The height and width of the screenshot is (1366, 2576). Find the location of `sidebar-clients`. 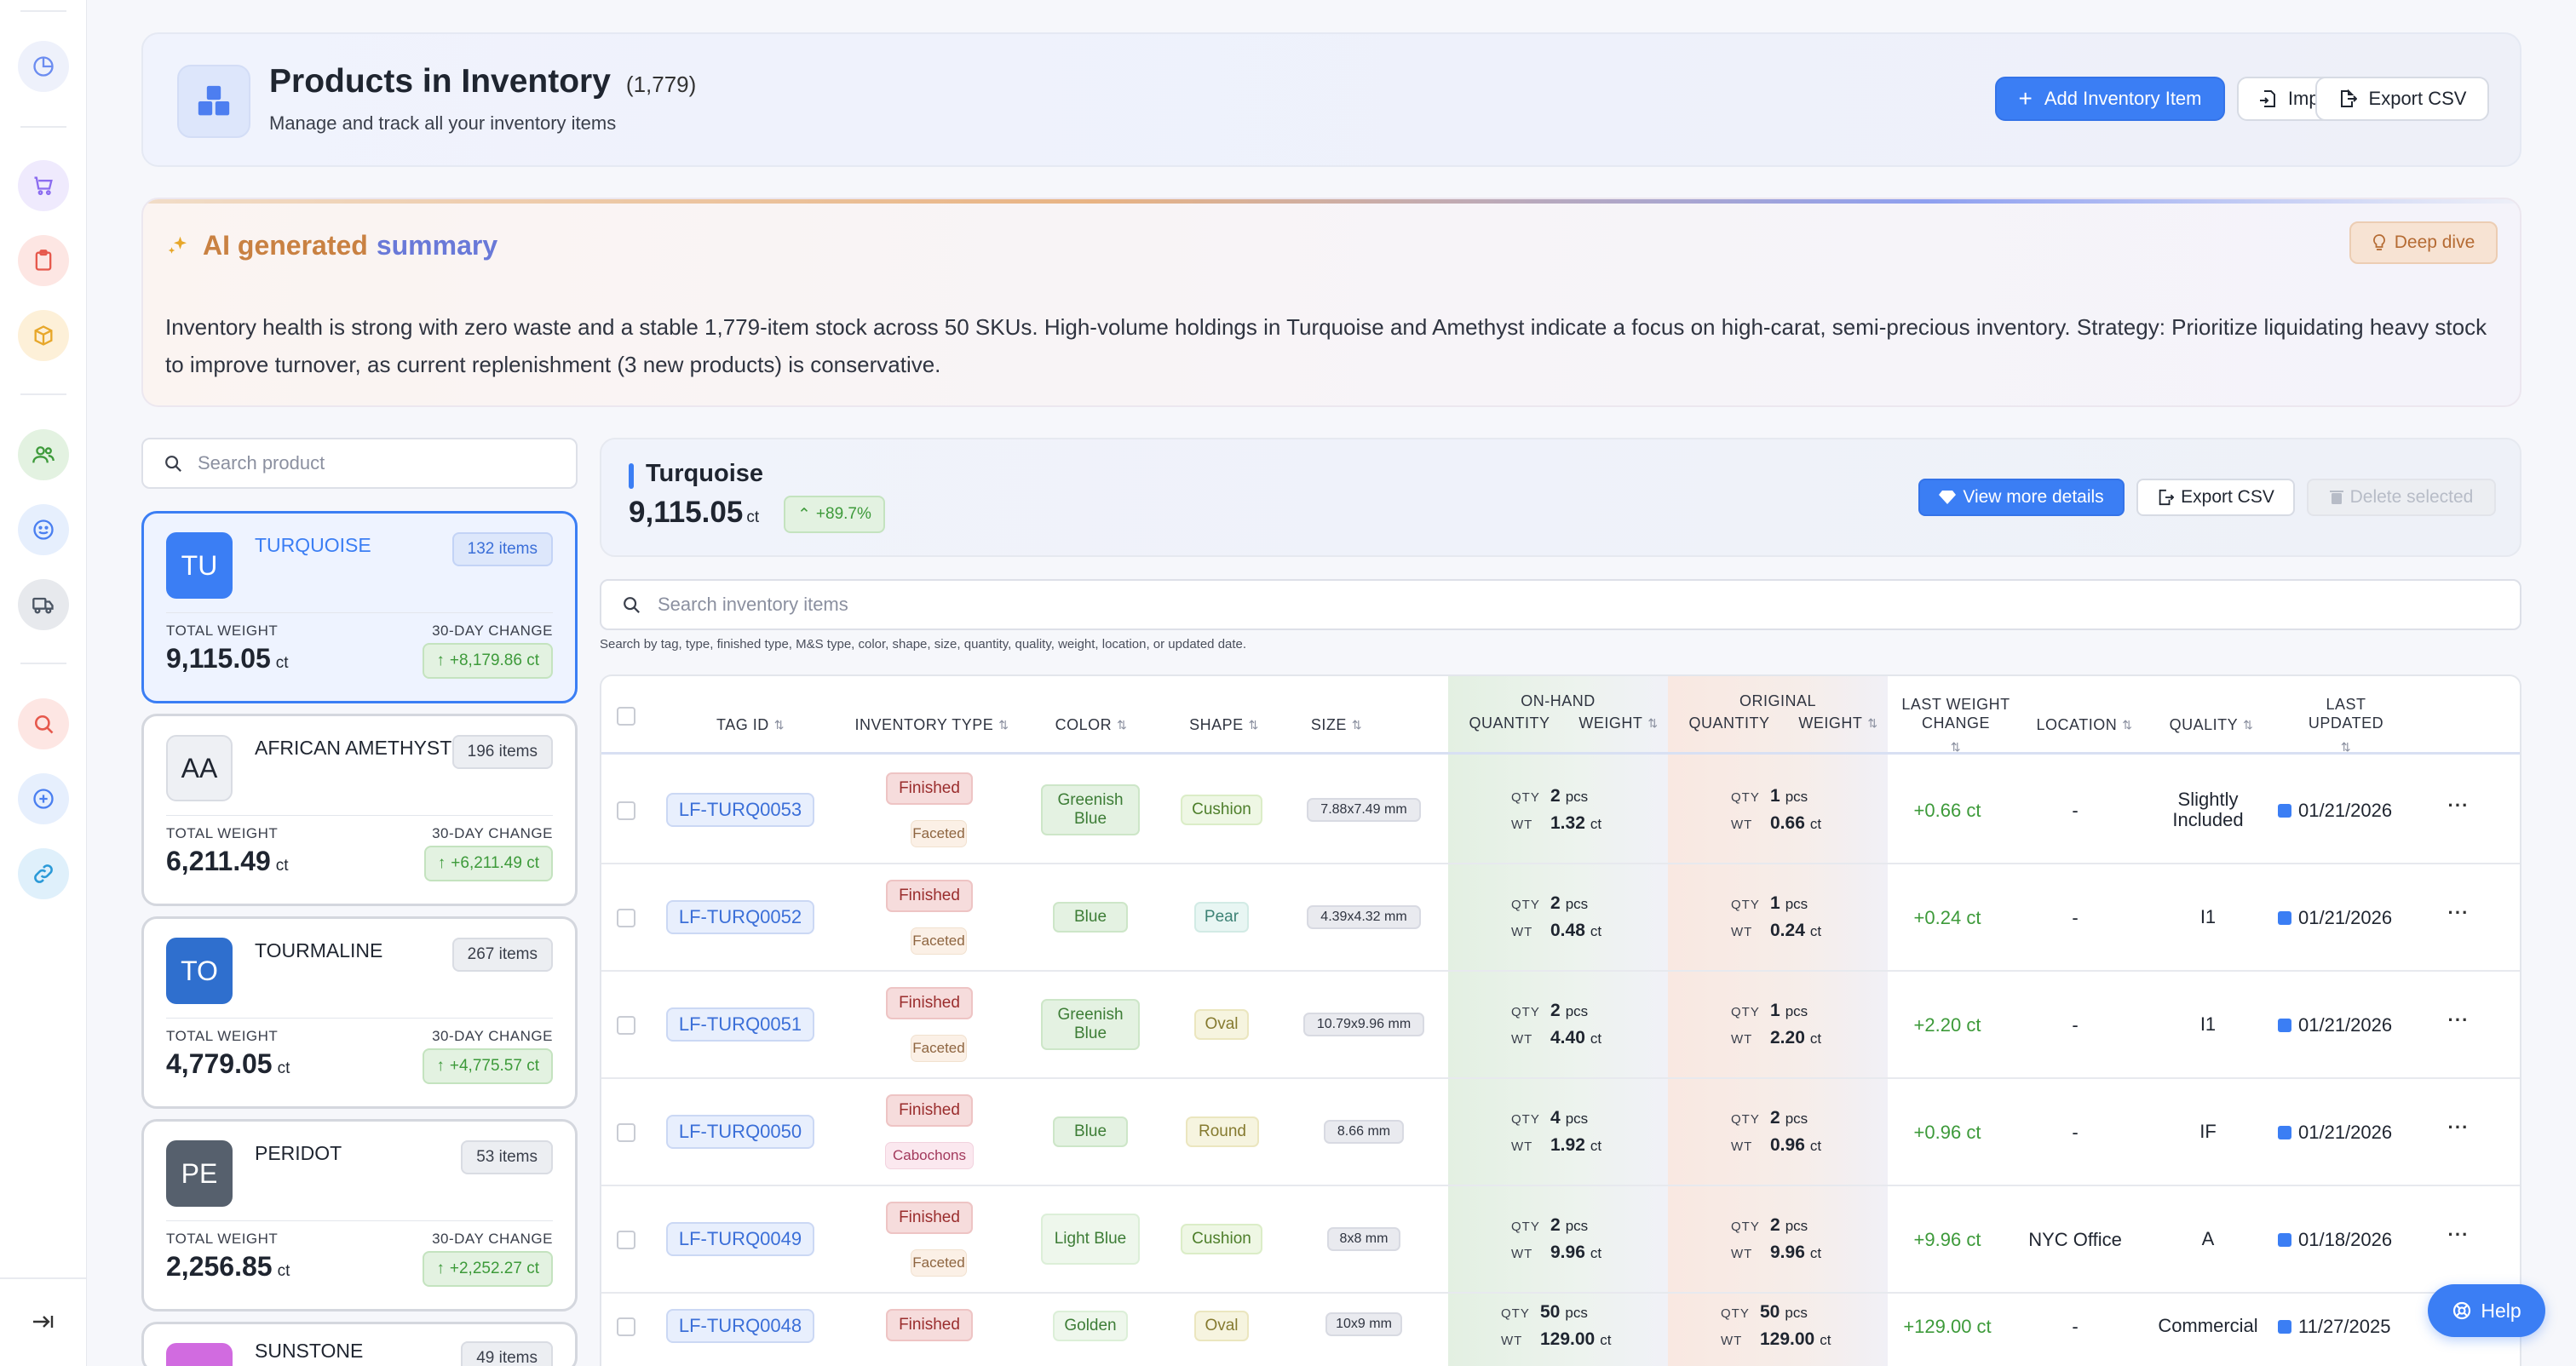

sidebar-clients is located at coordinates (43, 529).